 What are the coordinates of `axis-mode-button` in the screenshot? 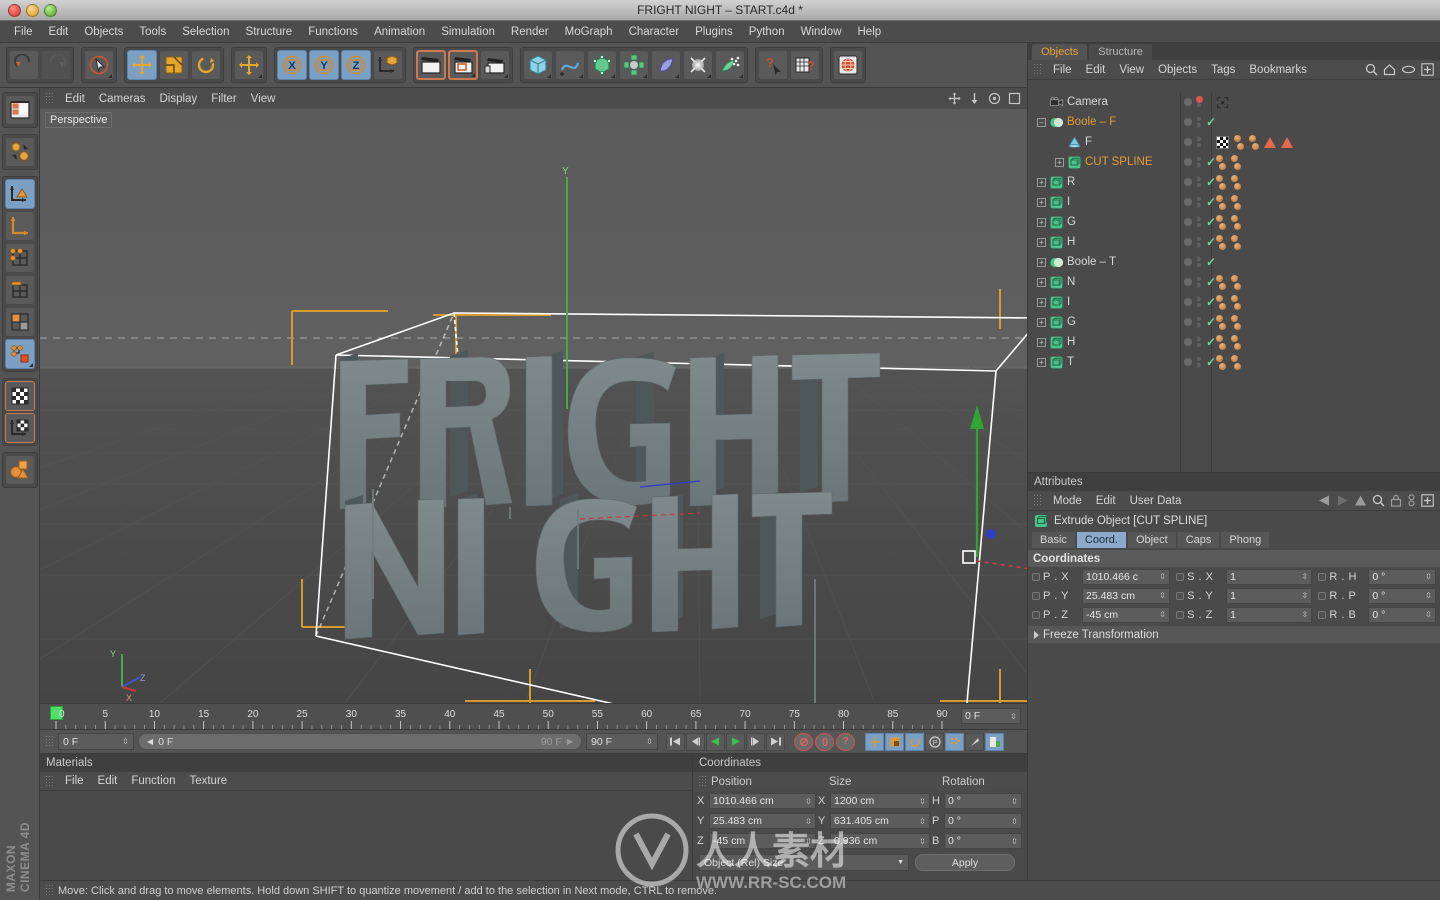 It's located at (19, 226).